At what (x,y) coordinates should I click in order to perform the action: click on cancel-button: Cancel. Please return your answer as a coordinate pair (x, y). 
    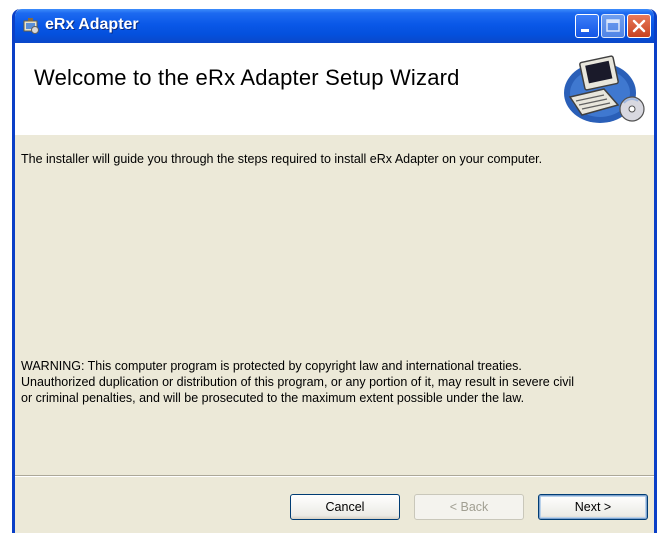
    Looking at the image, I should click on (345, 507).